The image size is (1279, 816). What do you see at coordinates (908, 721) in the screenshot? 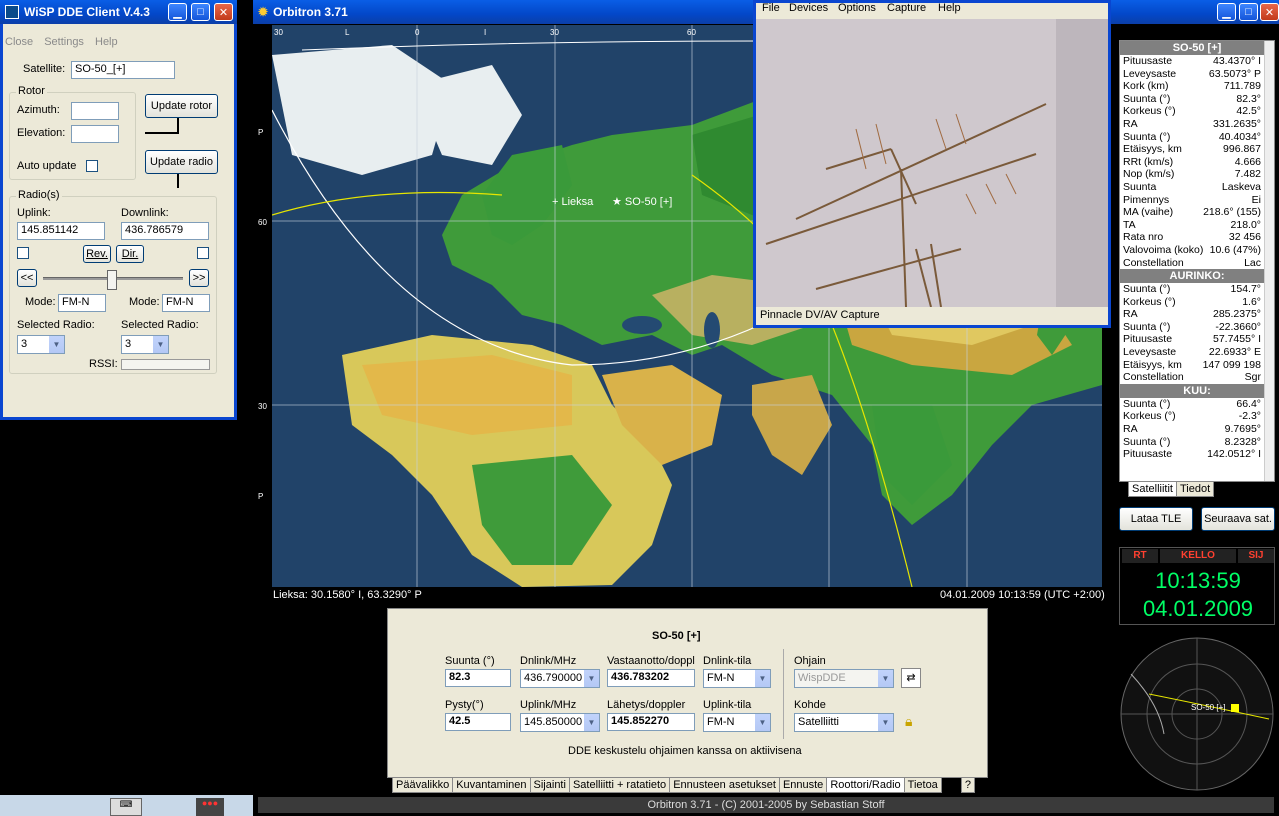
I see `lock-icon: 🔒︎` at bounding box center [908, 721].